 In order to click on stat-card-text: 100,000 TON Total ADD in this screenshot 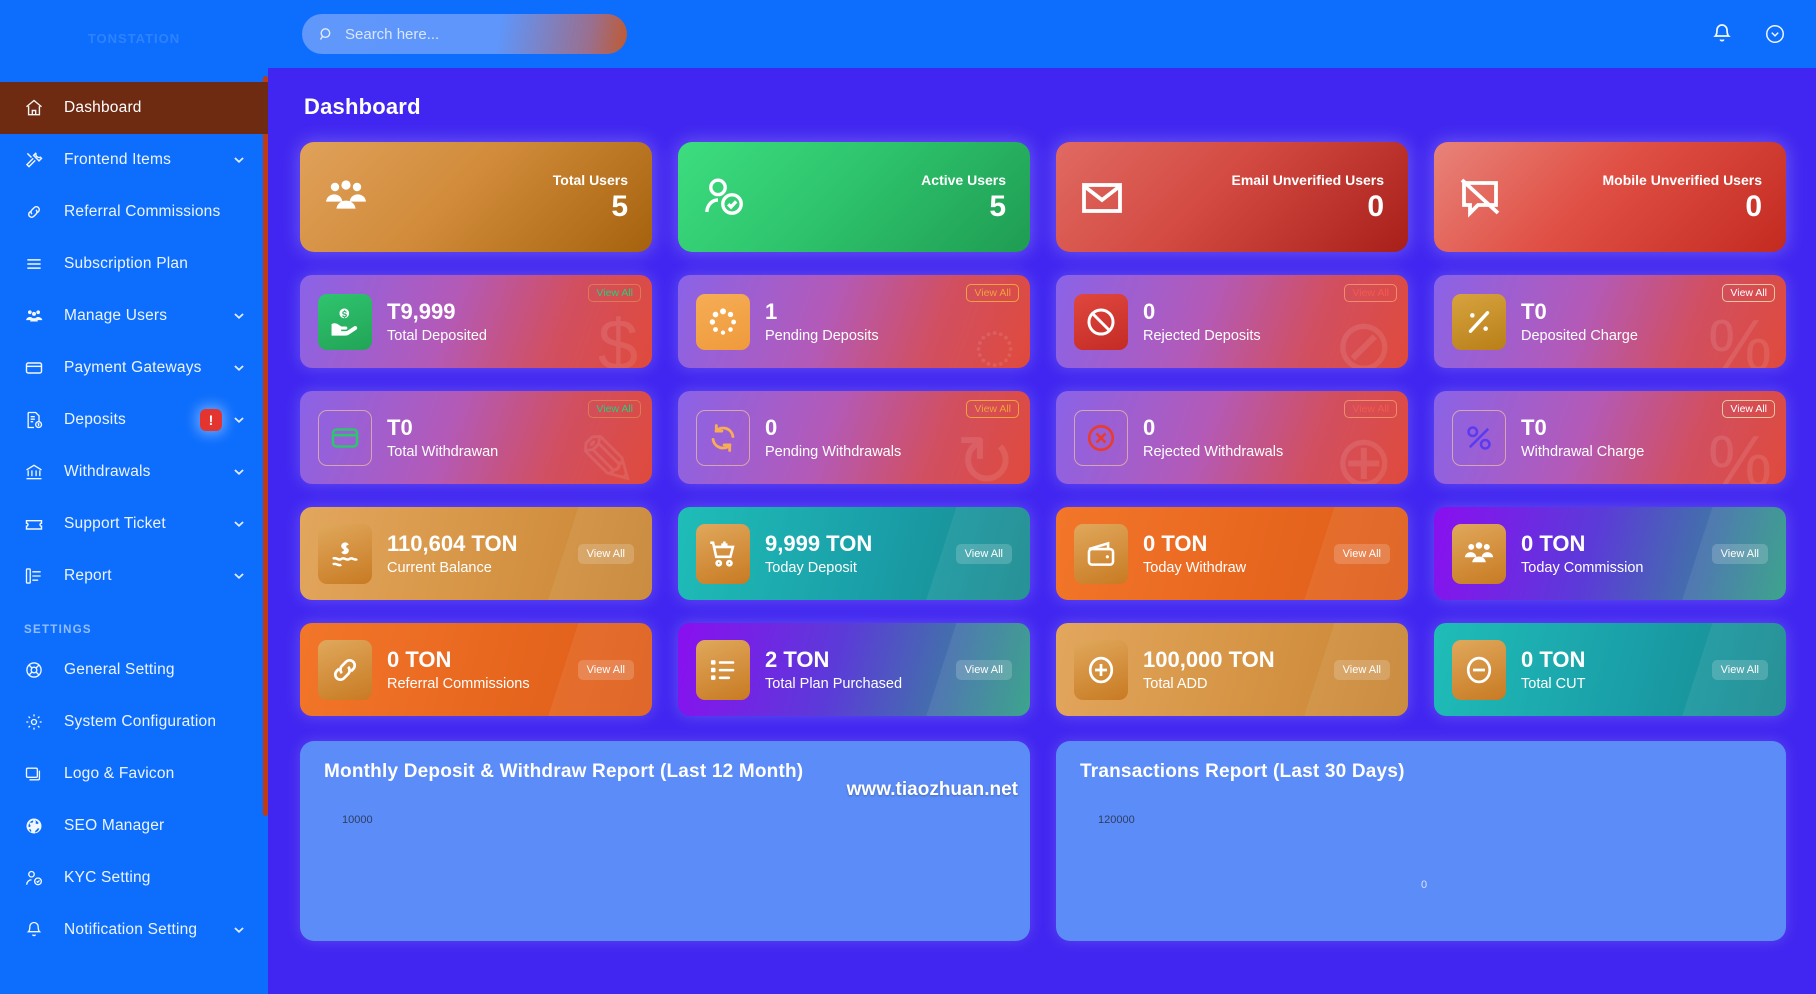, I will do `click(1209, 669)`.